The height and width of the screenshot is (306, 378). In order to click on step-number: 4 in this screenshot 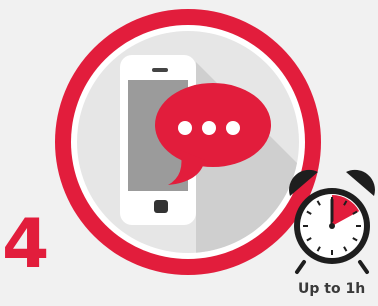, I will do `click(25, 244)`.